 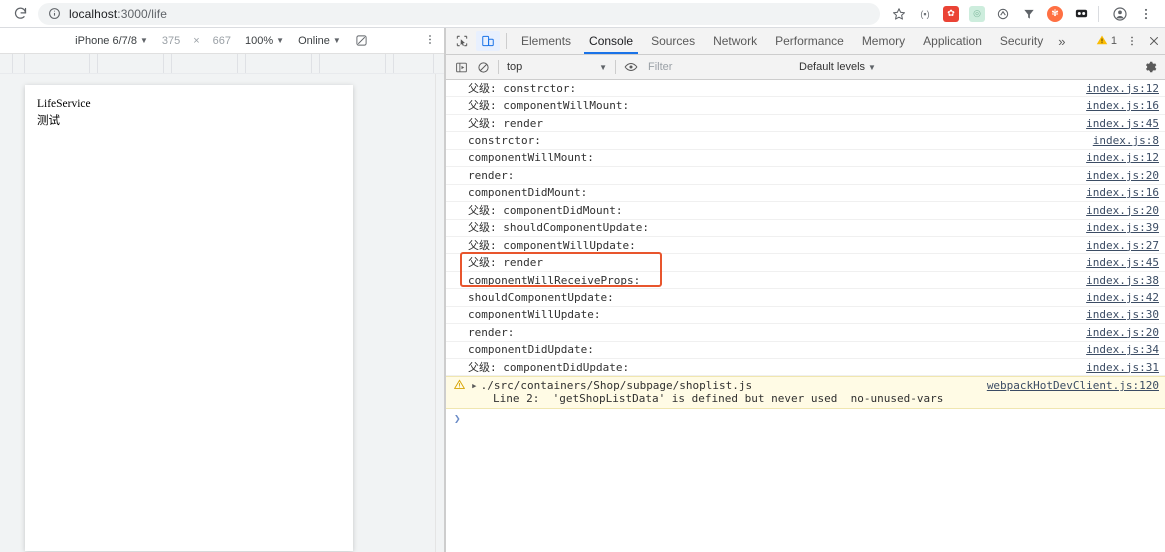 What do you see at coordinates (505, 123) in the screenshot?
I see `console-message-text: 父级: render` at bounding box center [505, 123].